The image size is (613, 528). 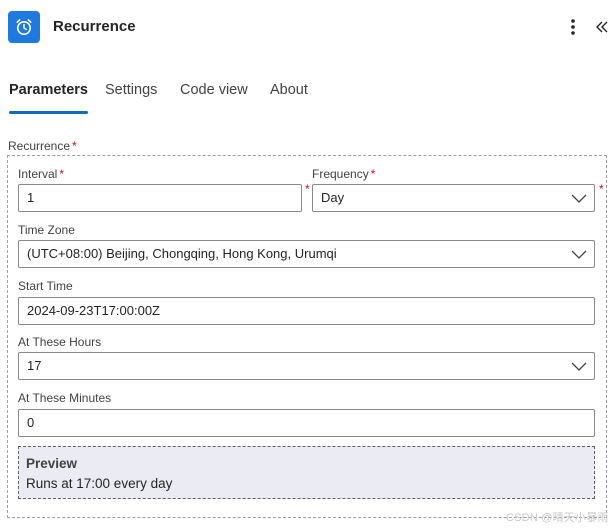 I want to click on preview-title: Preview, so click(x=52, y=463).